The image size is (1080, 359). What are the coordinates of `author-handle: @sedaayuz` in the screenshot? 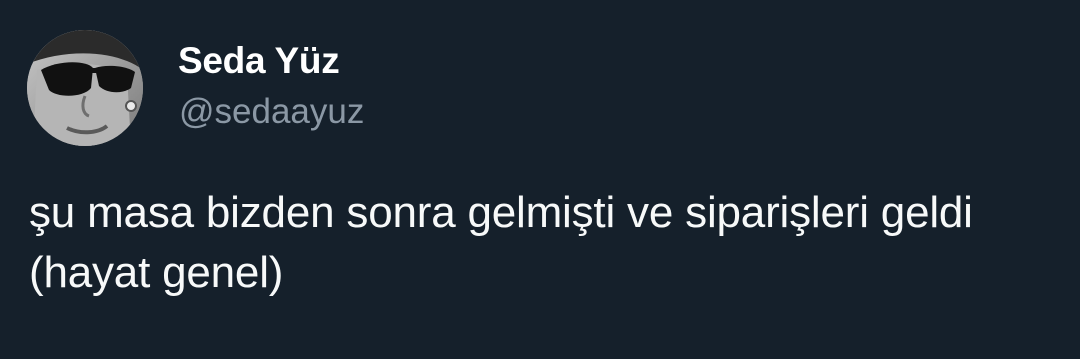 It's located at (271, 112).